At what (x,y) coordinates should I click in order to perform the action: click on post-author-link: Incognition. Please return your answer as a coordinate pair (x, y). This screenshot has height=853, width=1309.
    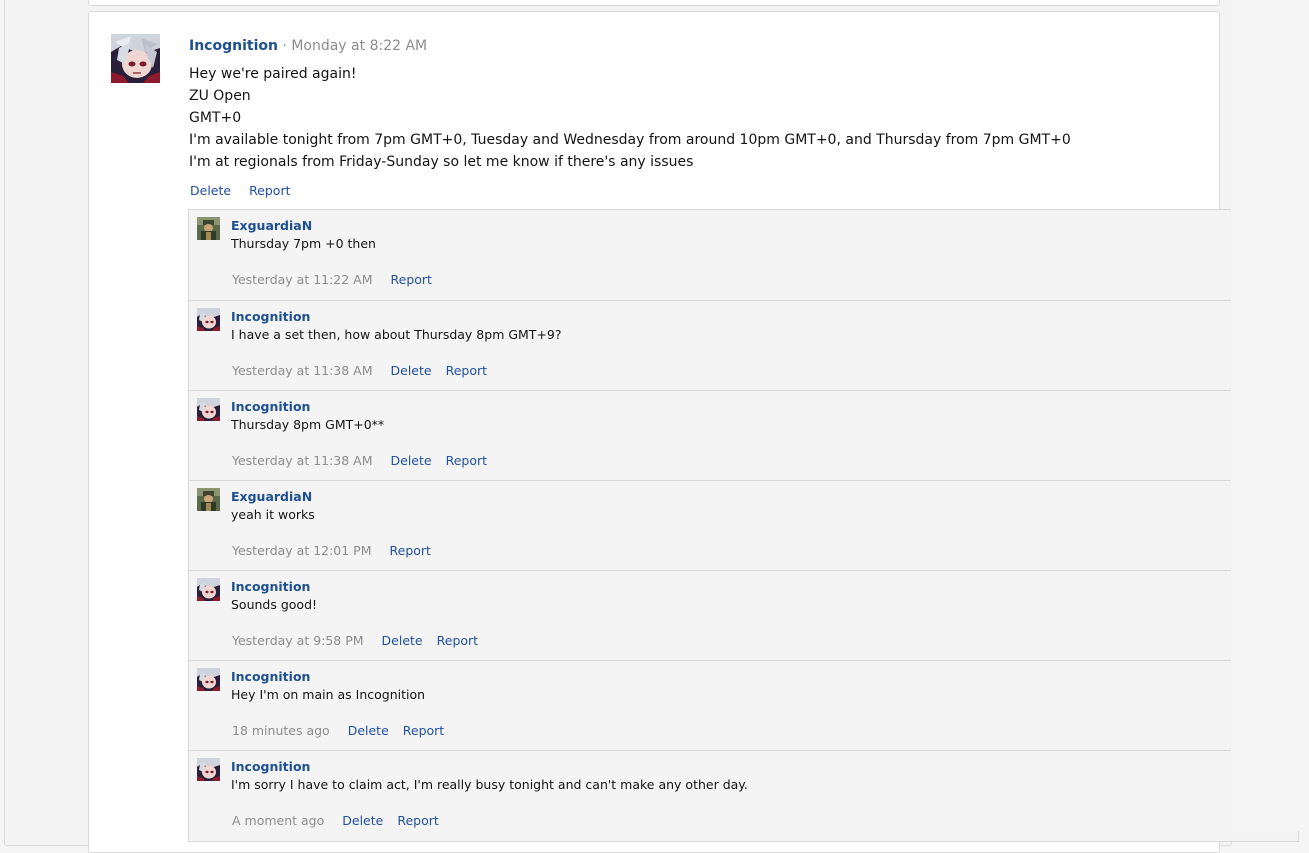
    Looking at the image, I should click on (233, 46).